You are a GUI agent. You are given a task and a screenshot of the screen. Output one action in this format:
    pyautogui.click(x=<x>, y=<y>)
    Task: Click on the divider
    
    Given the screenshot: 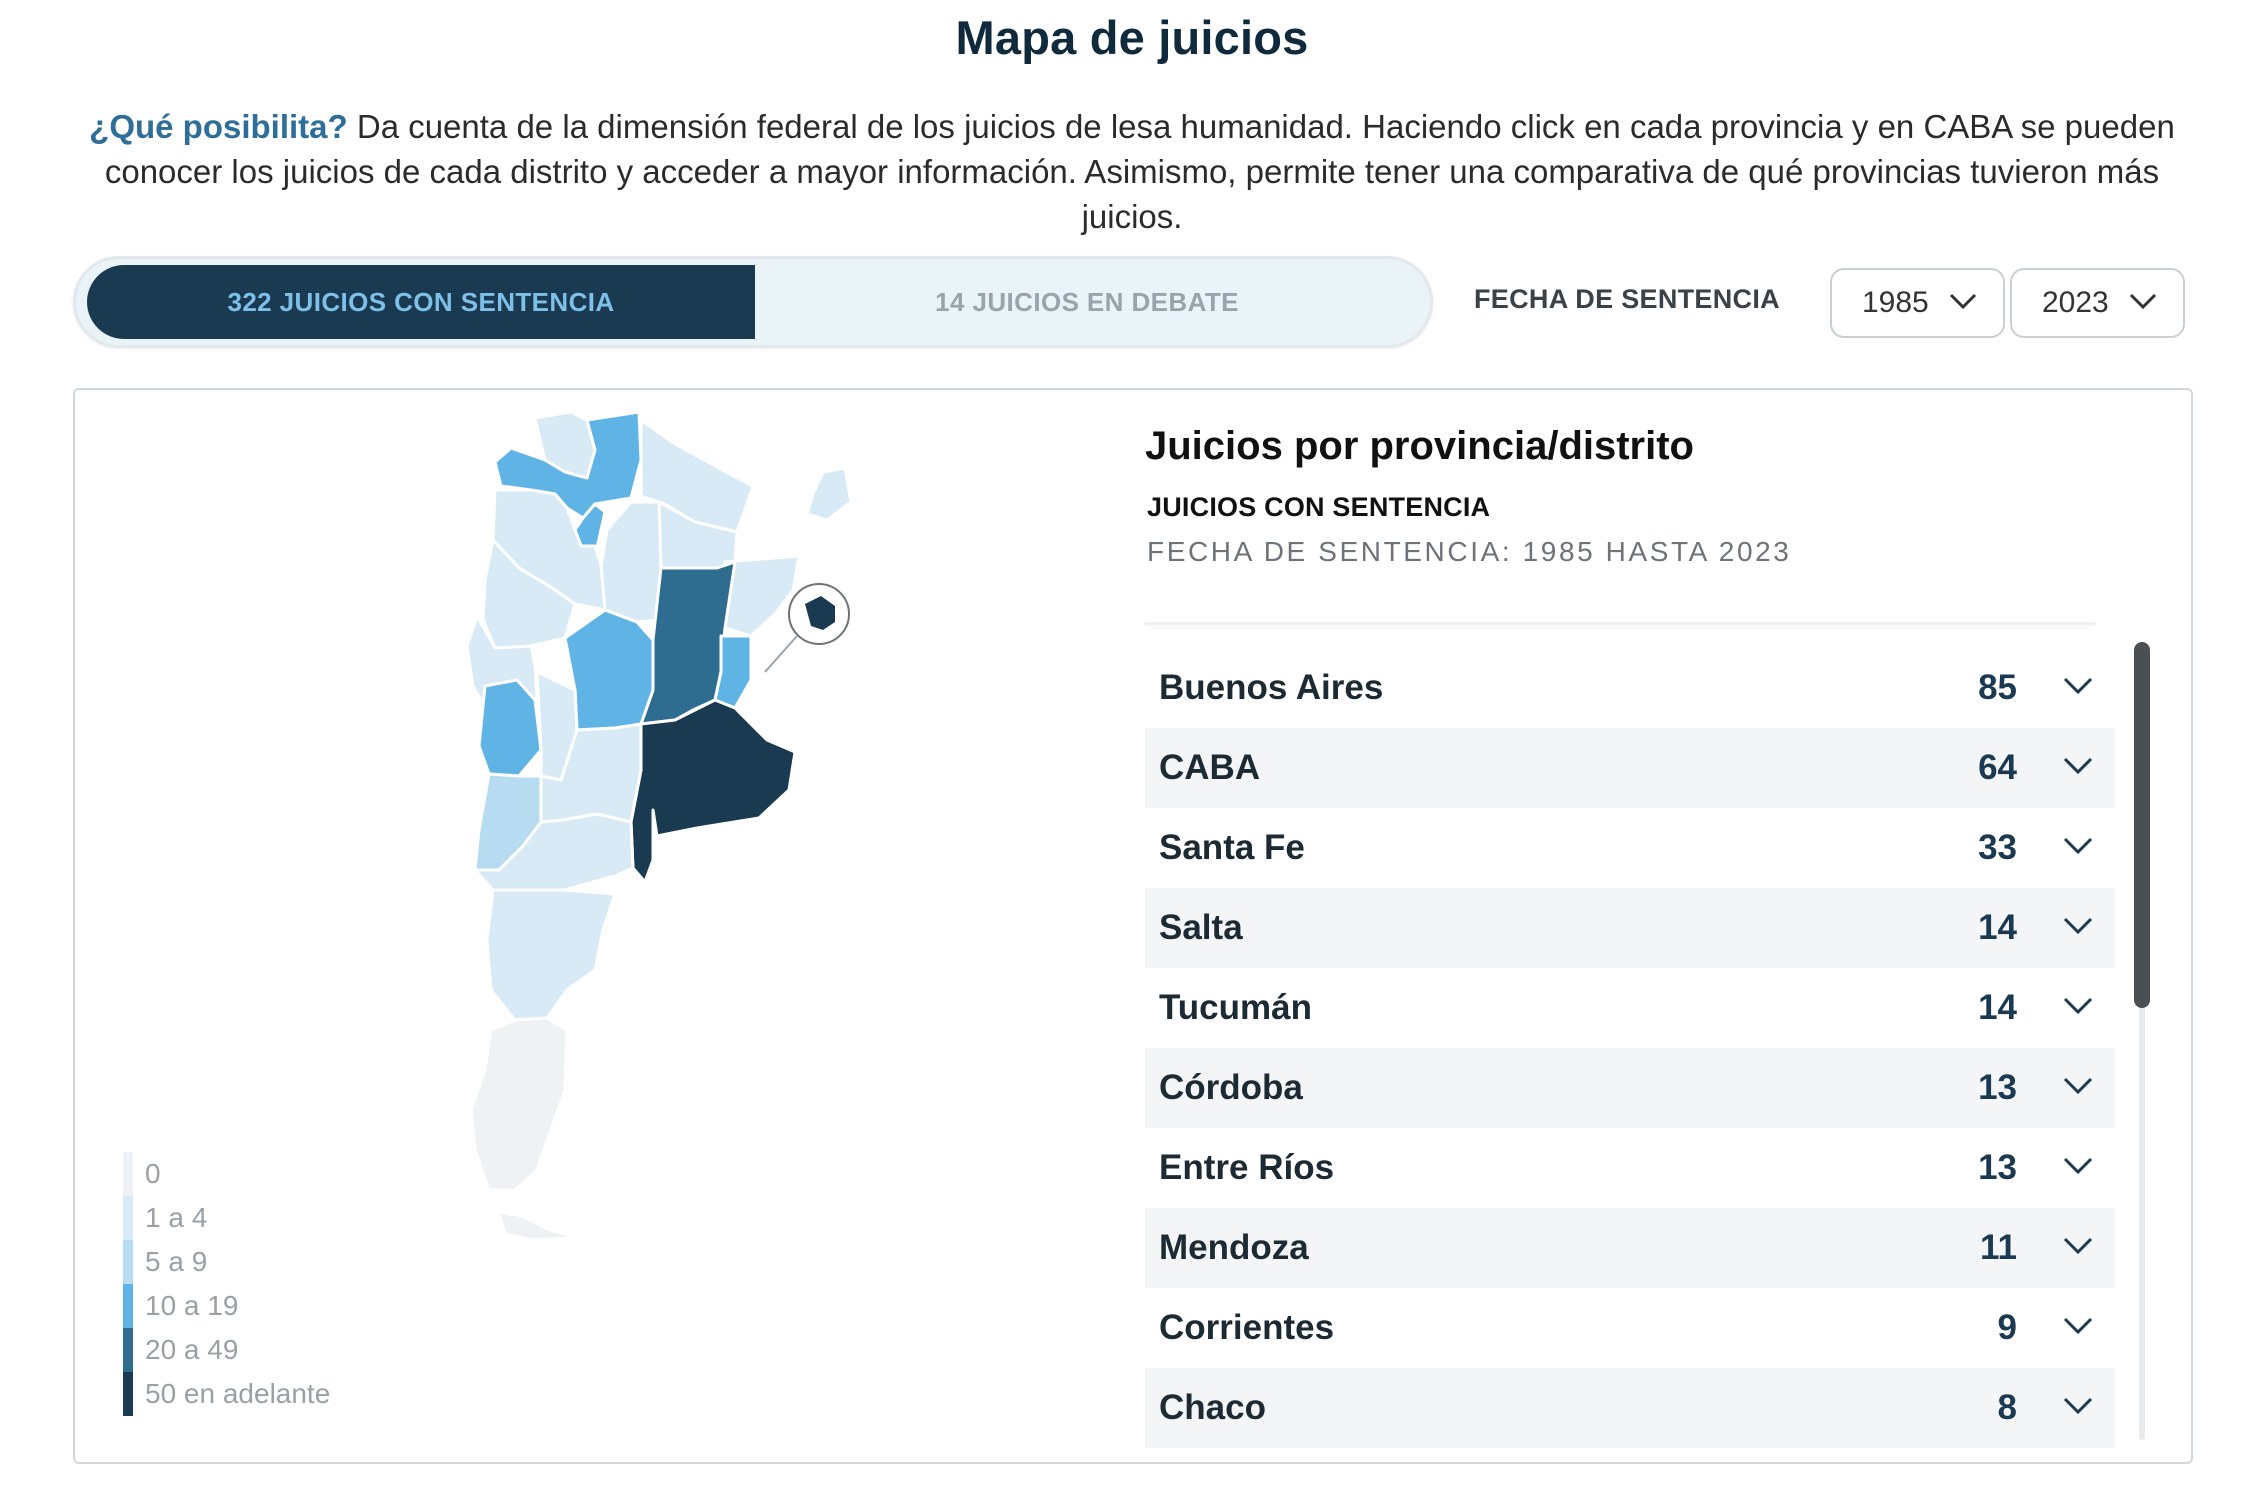 What is the action you would take?
    pyautogui.click(x=1620, y=623)
    